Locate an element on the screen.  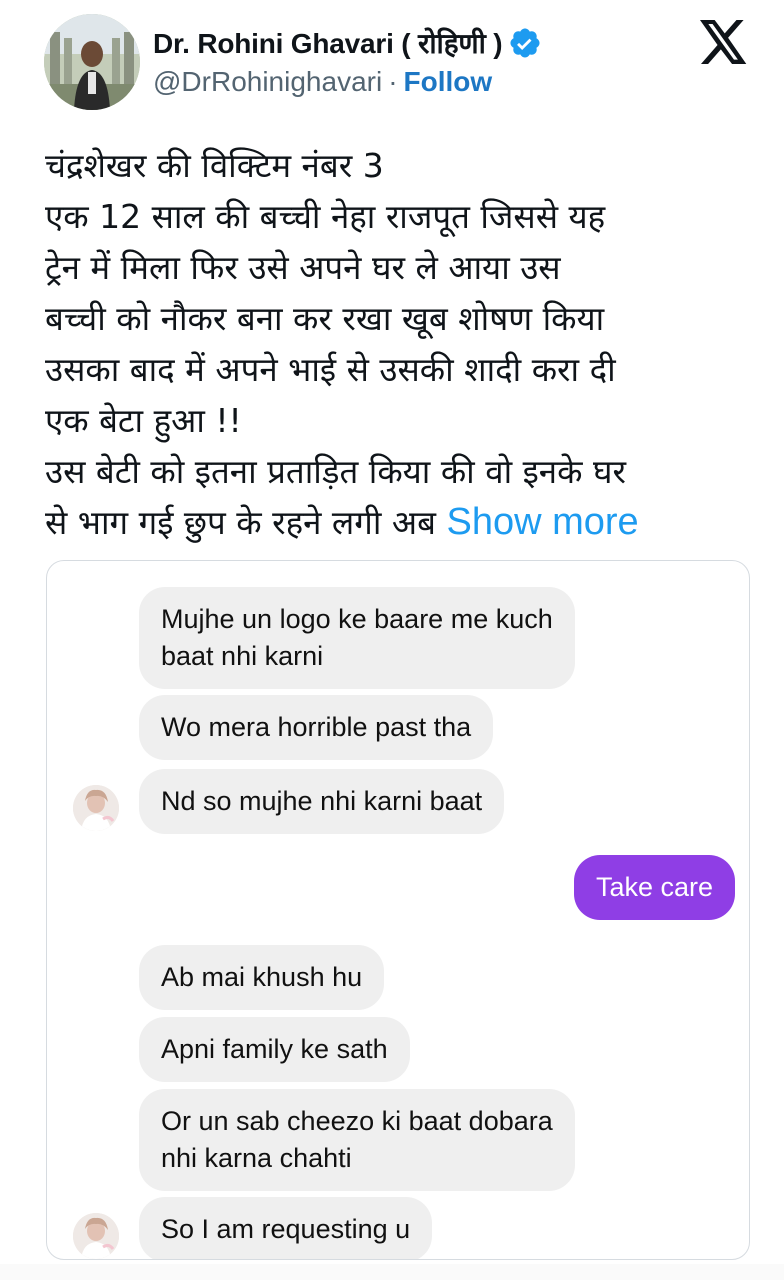
author-avatar is located at coordinates (92, 62).